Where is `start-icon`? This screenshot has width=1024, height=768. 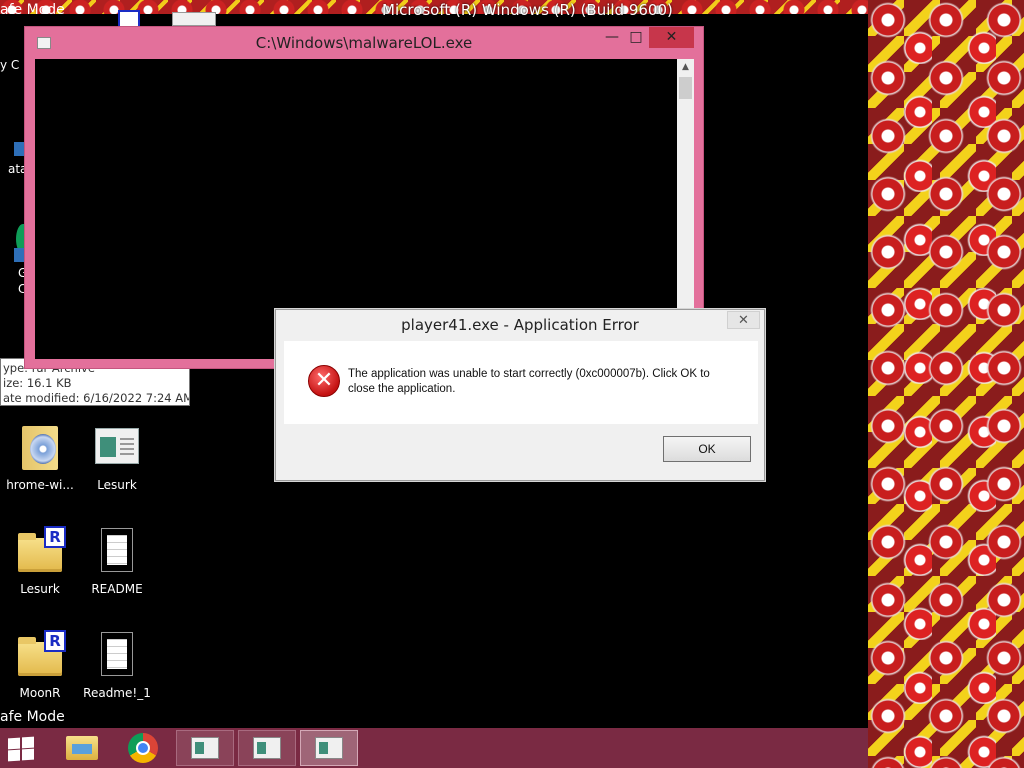
start-icon is located at coordinates (23, 749).